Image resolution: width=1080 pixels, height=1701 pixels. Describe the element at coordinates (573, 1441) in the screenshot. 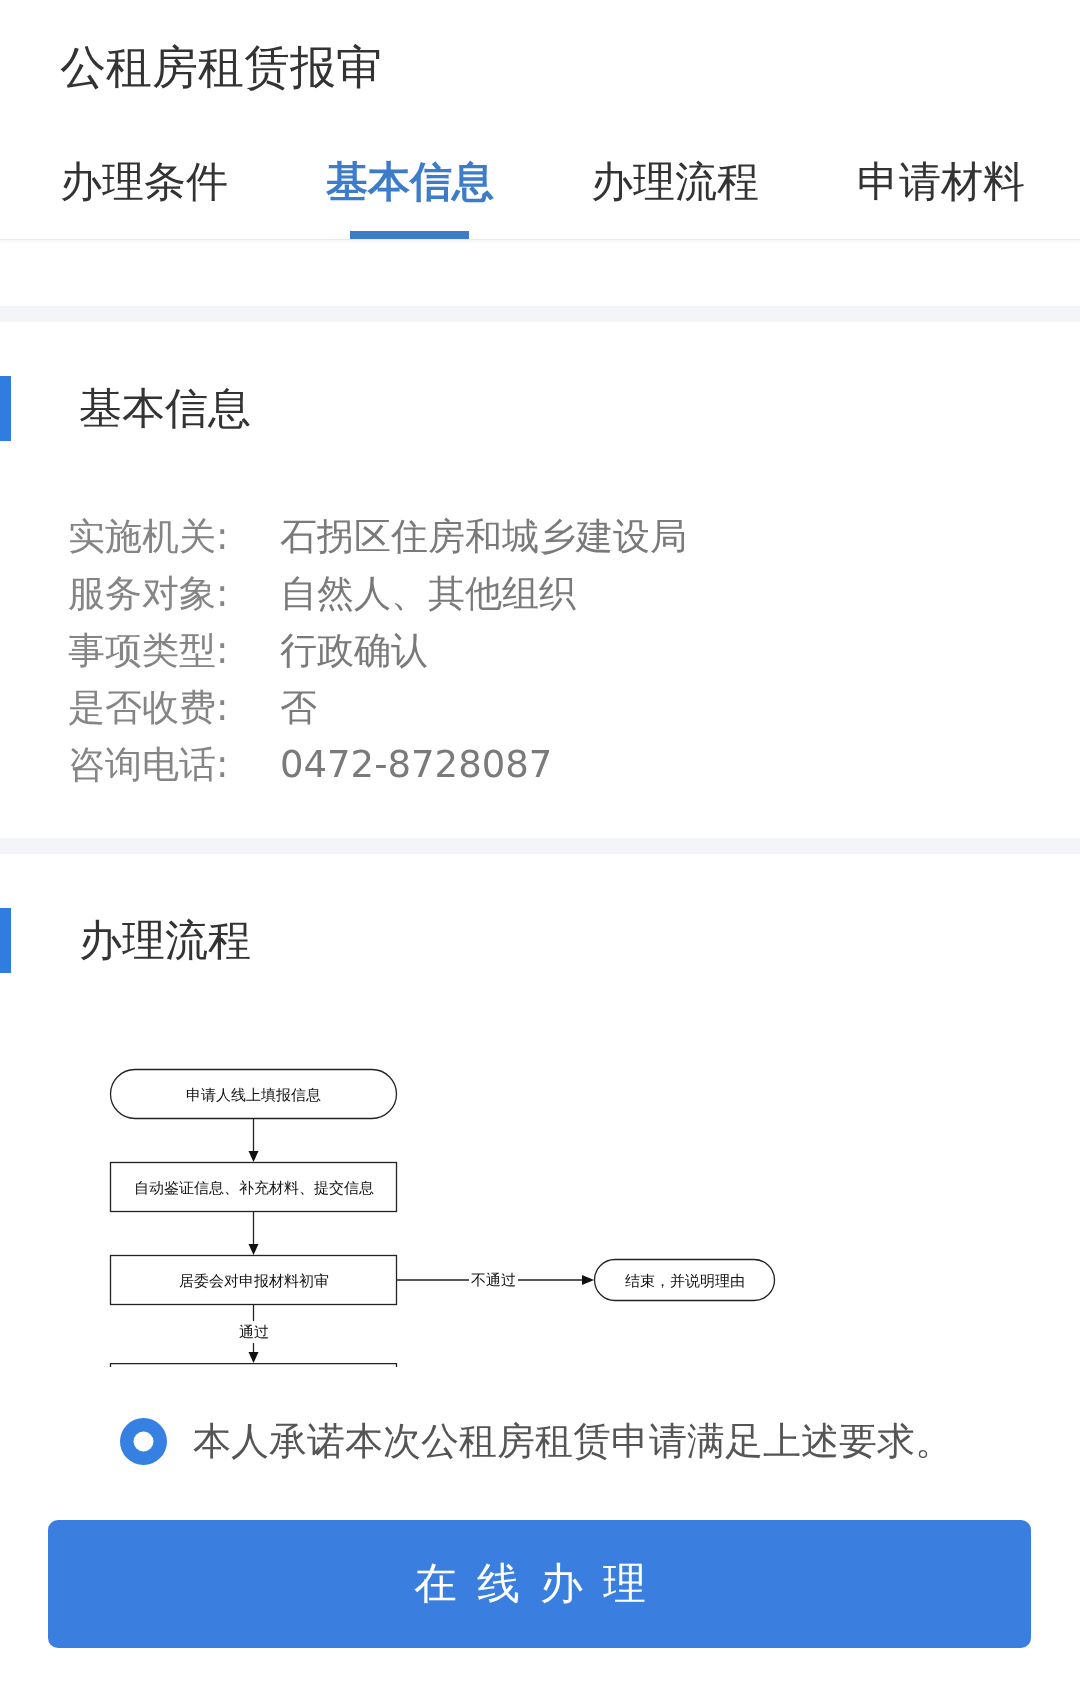

I see `agreement-text: 本人承诺本次公租房租赁申请满足上述要求。` at that location.